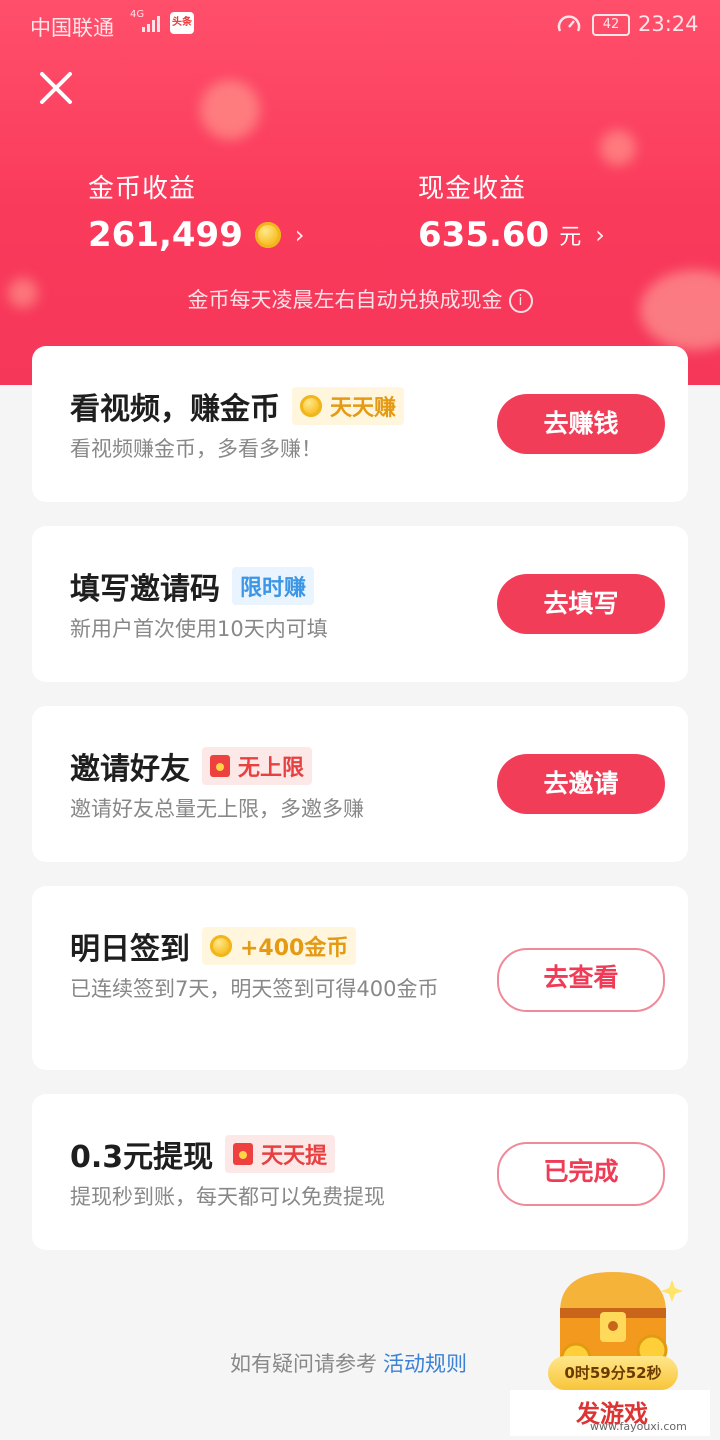  What do you see at coordinates (668, 24) in the screenshot?
I see `clock: 23:24` at bounding box center [668, 24].